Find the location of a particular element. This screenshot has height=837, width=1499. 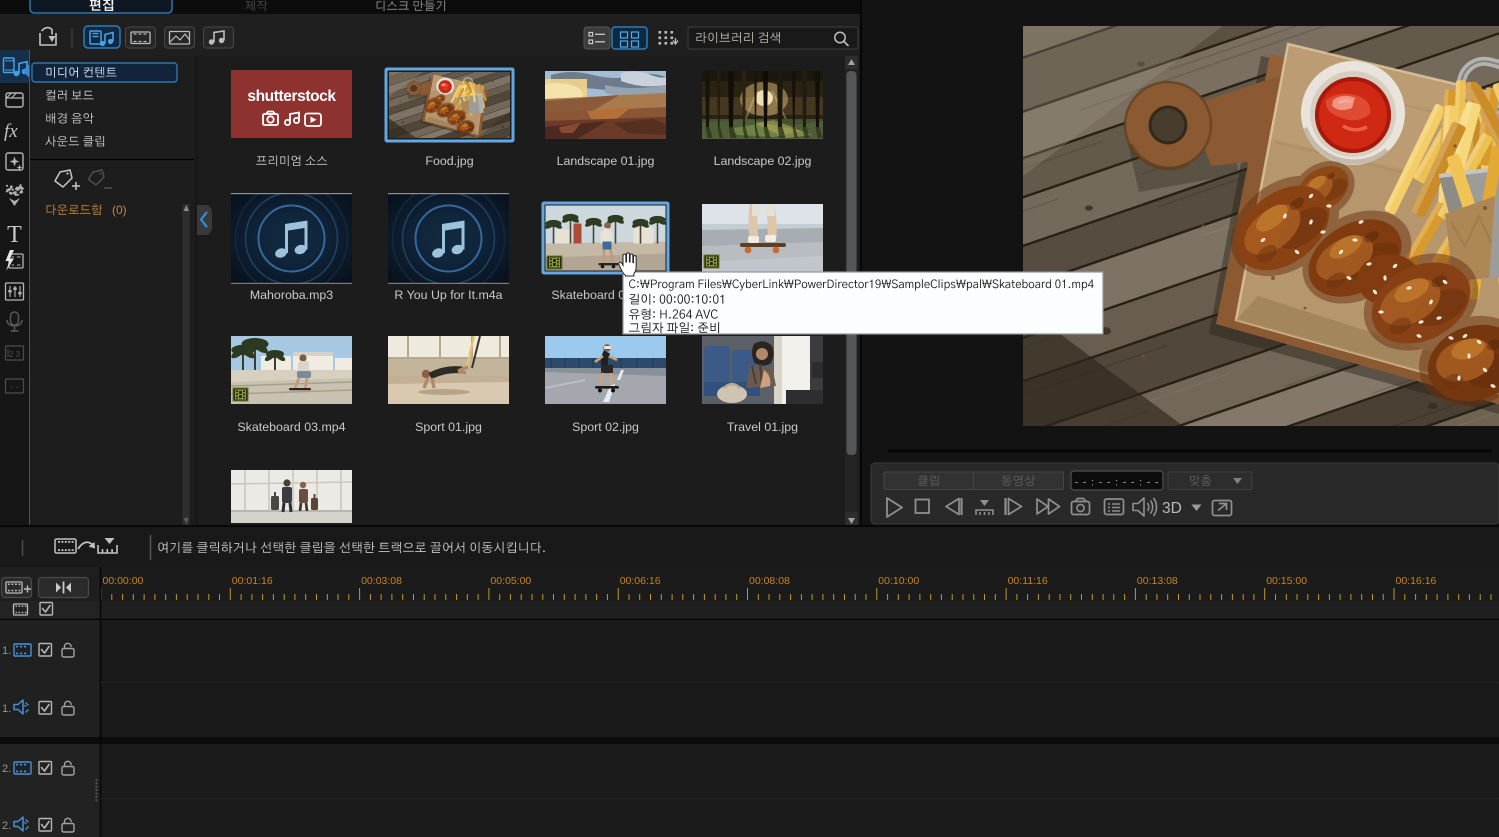

svg-text: Skateboard 03.mp4 is located at coordinates (291, 427).